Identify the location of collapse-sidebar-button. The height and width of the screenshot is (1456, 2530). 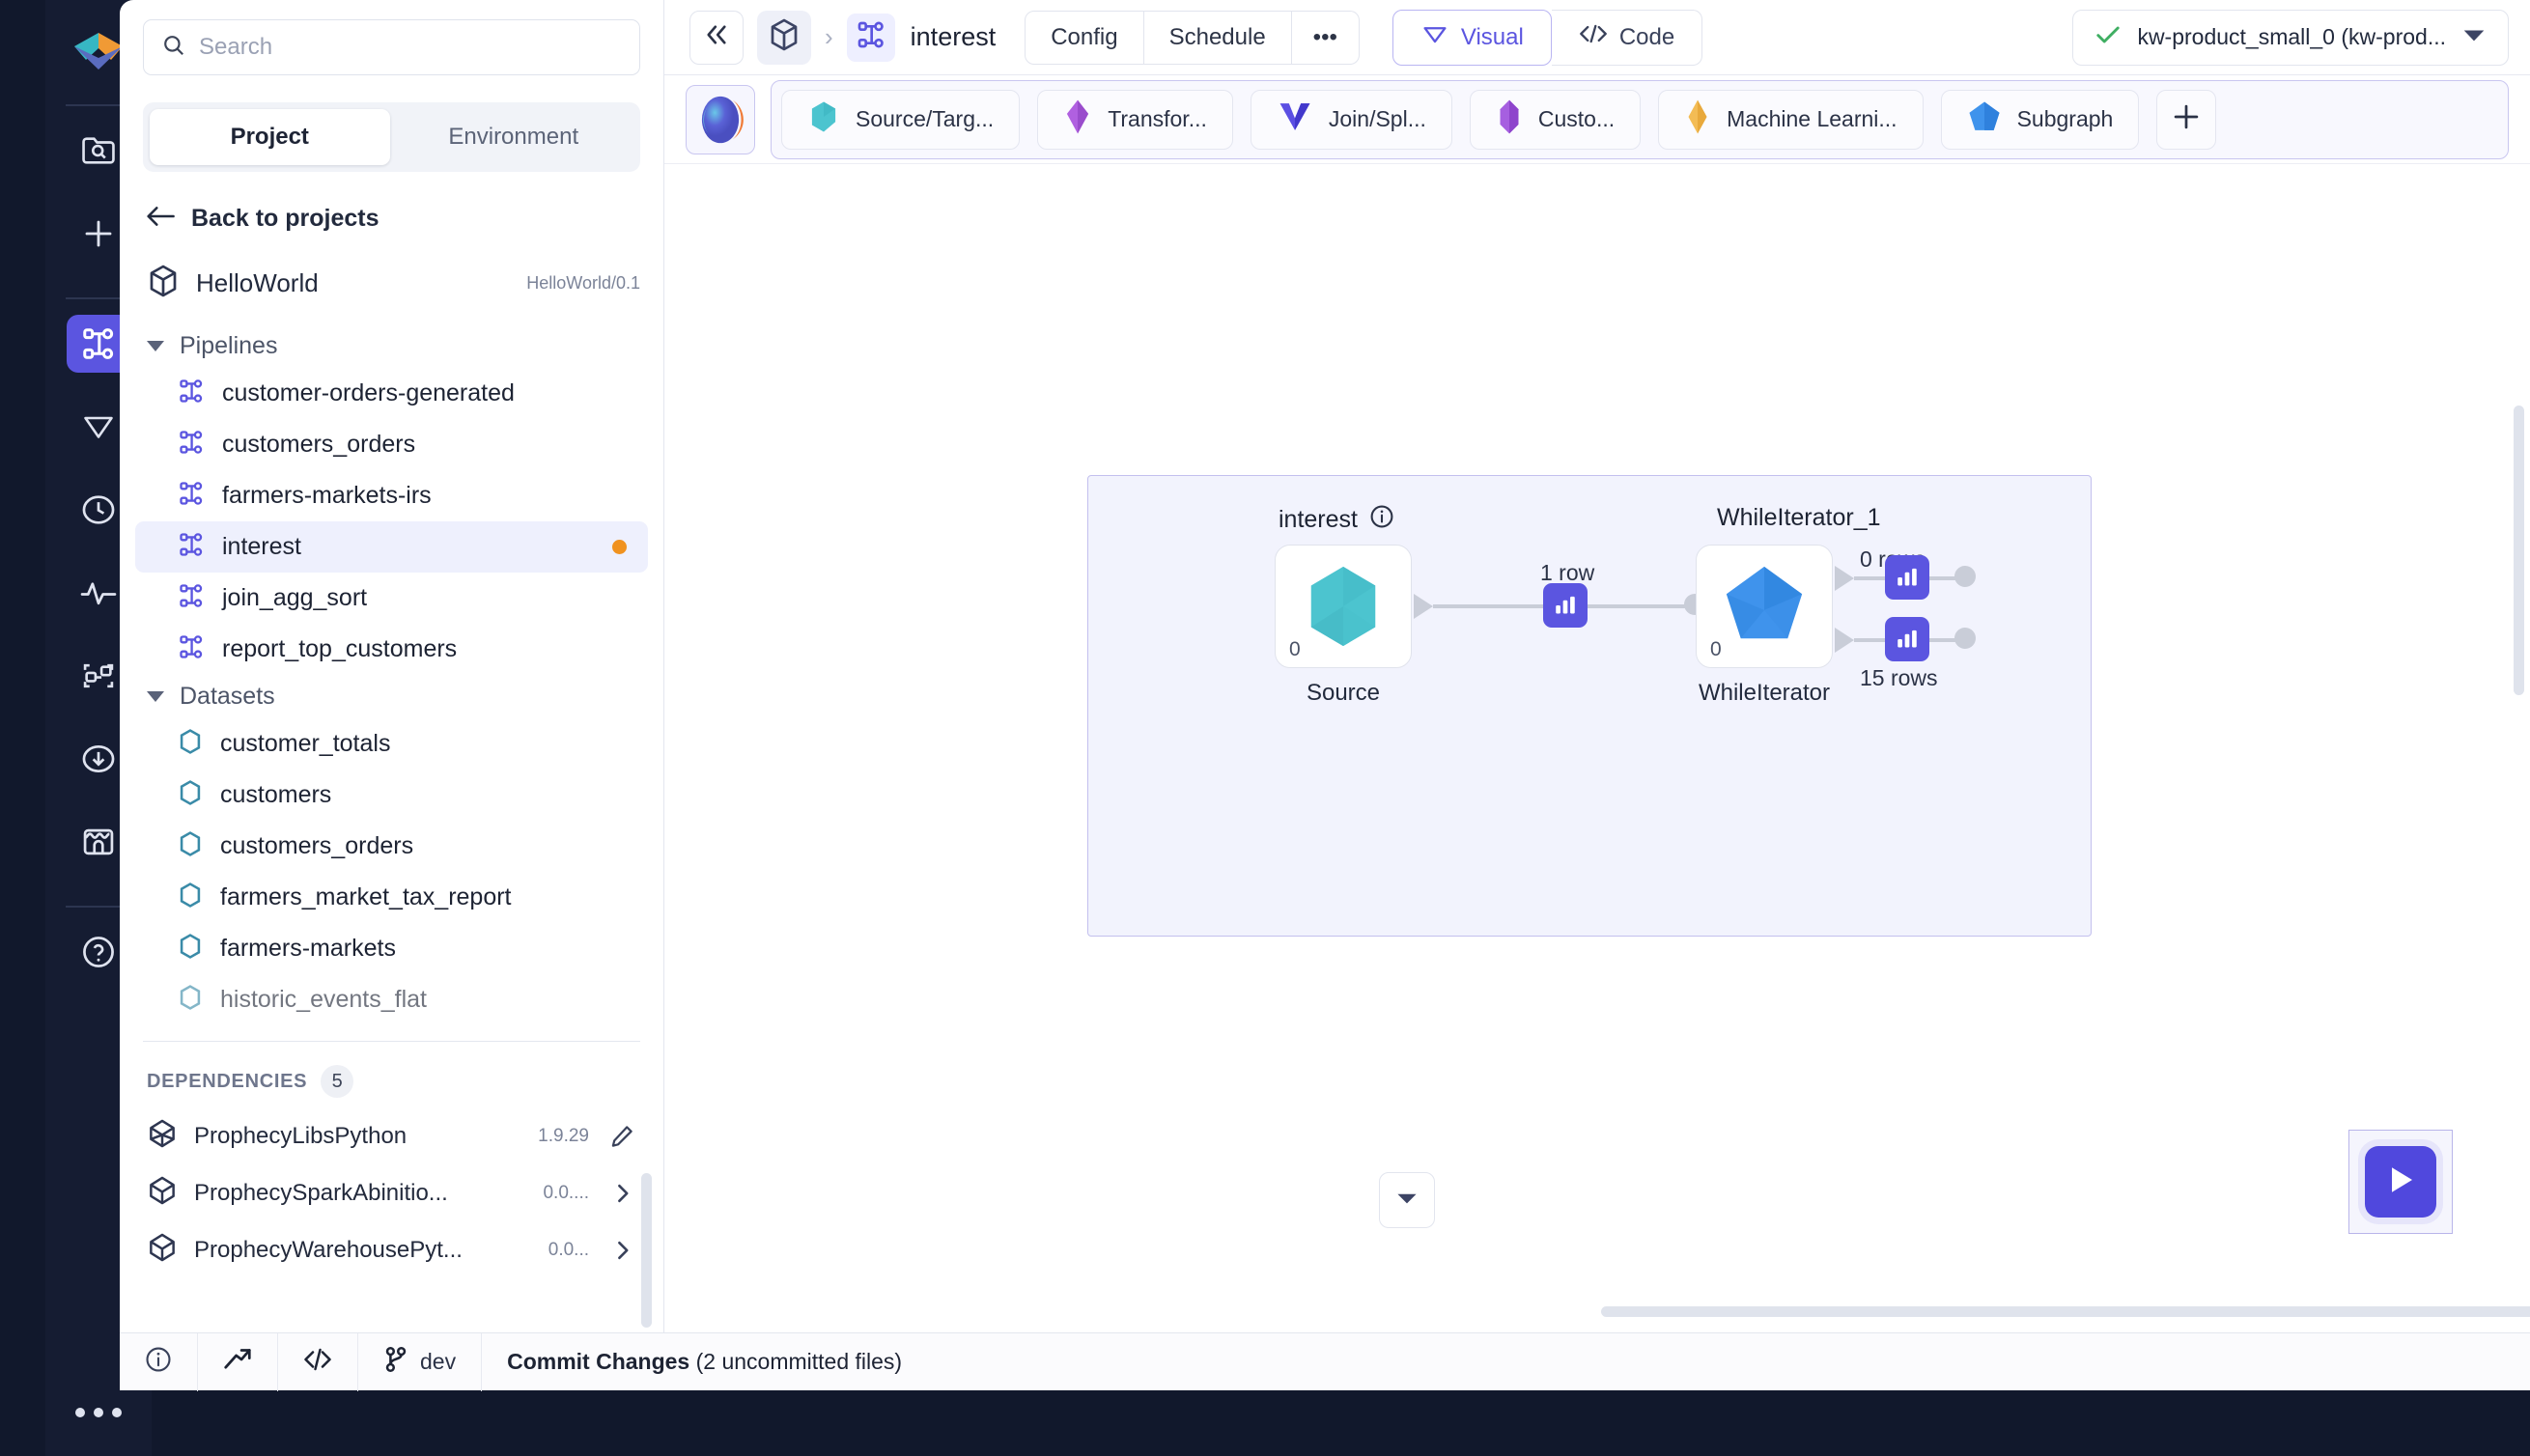
(716, 37).